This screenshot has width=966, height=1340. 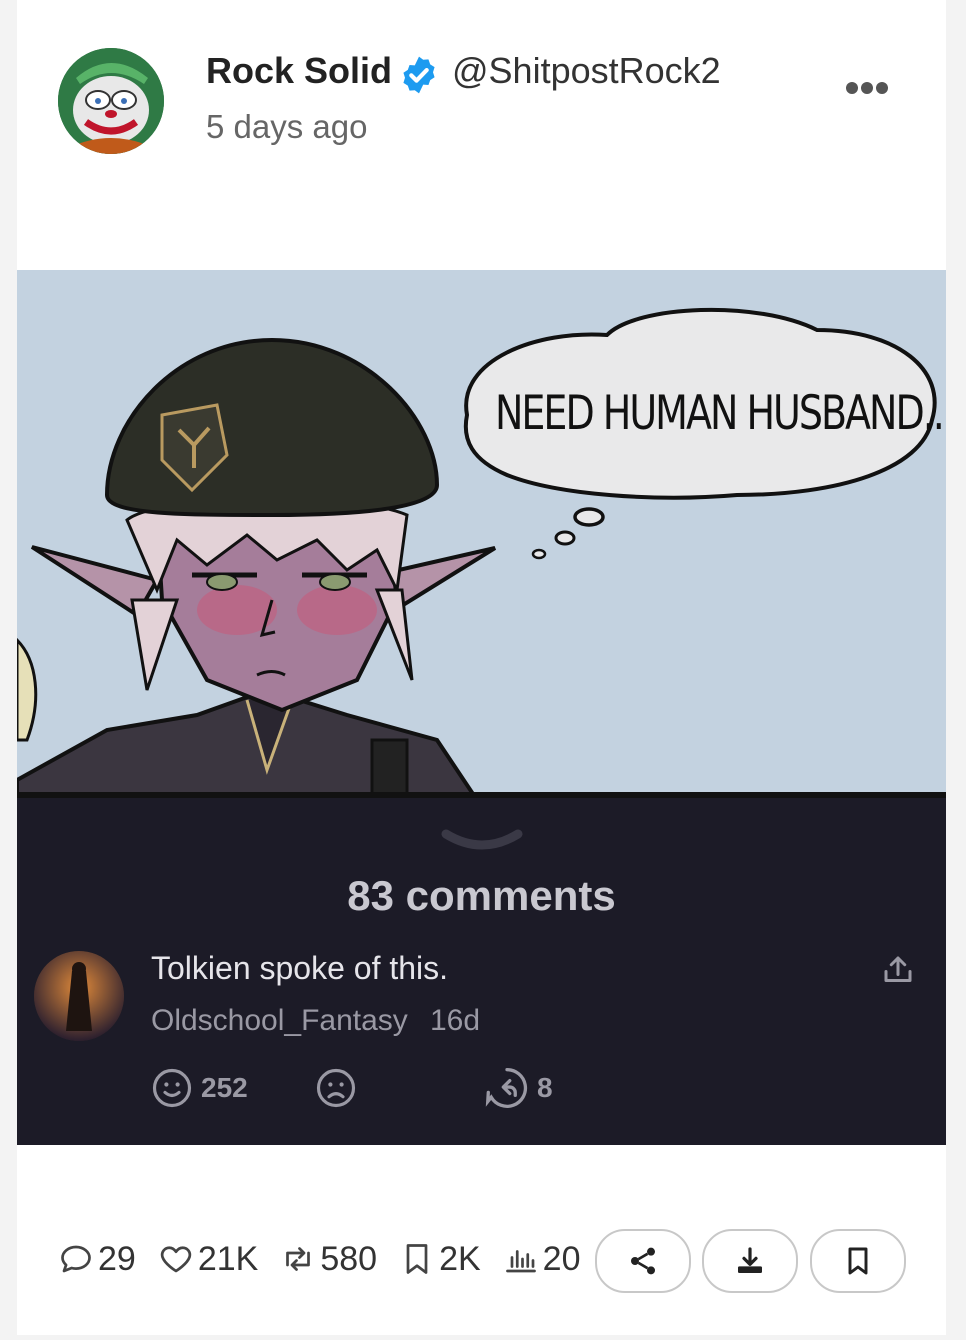 I want to click on bookmark-button, so click(x=858, y=1261).